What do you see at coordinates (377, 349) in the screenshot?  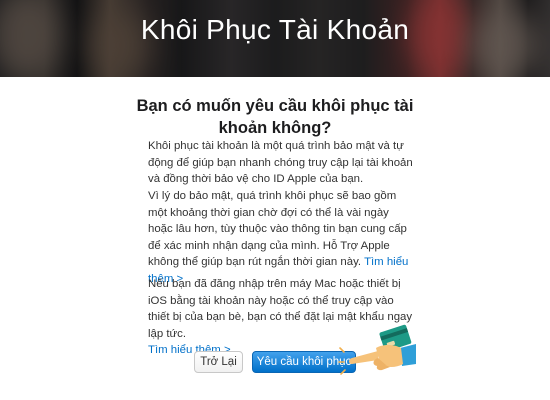 I see `pointing-hand-with-card-icon` at bounding box center [377, 349].